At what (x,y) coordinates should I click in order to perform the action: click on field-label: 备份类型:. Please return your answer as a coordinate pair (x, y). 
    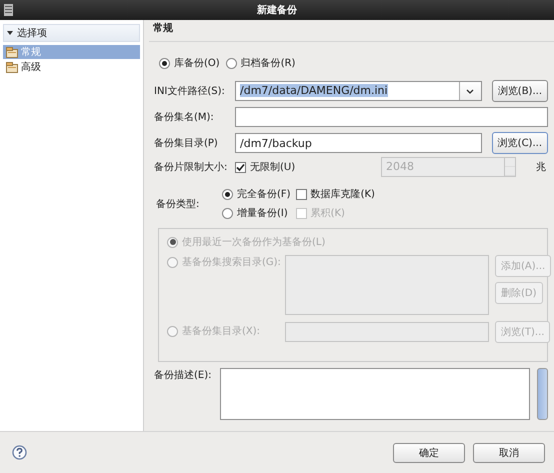
    Looking at the image, I should click on (177, 204).